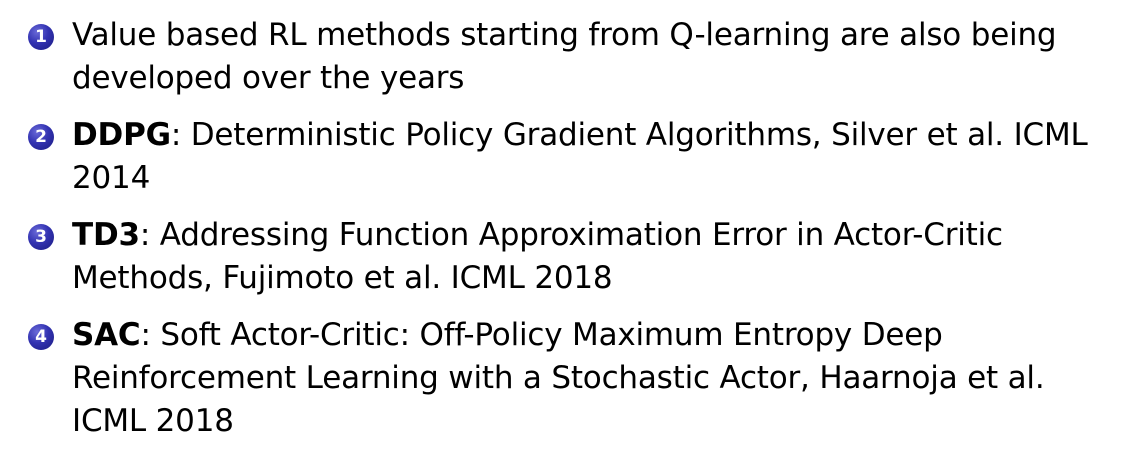  What do you see at coordinates (41, 137) in the screenshot?
I see `number-ball-icon: 2` at bounding box center [41, 137].